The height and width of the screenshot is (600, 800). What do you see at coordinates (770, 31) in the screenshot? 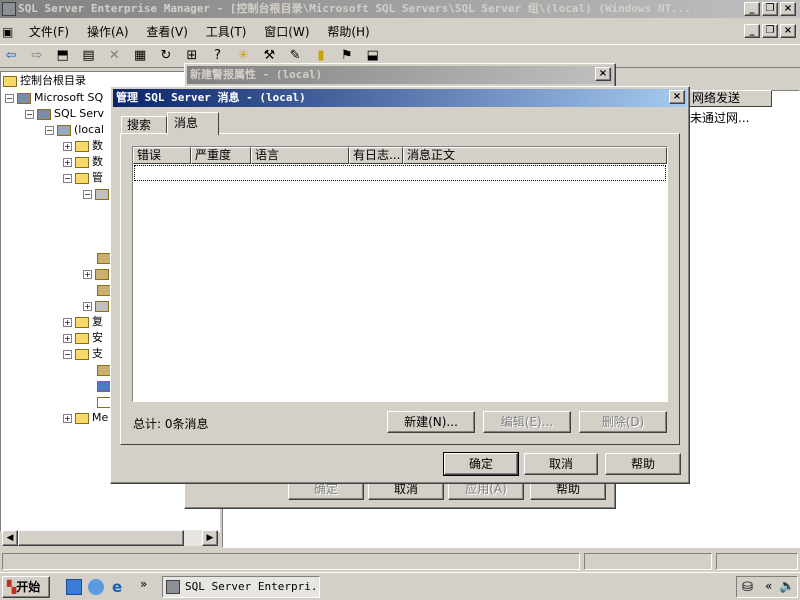
I see `mdi-restore-button: ❐` at bounding box center [770, 31].